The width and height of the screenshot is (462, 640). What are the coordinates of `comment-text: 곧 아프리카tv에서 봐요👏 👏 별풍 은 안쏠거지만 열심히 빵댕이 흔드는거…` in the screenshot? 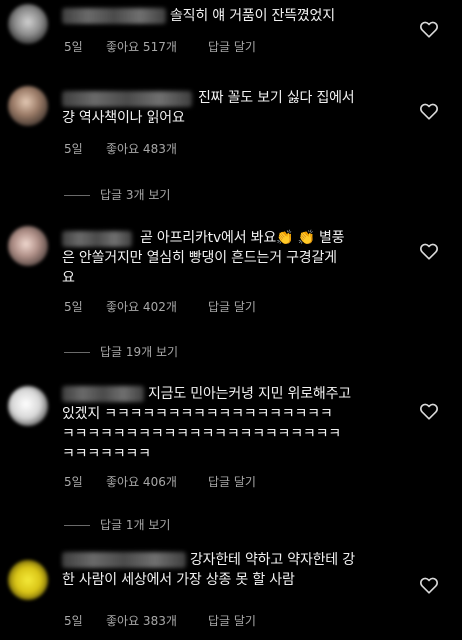 It's located at (203, 258).